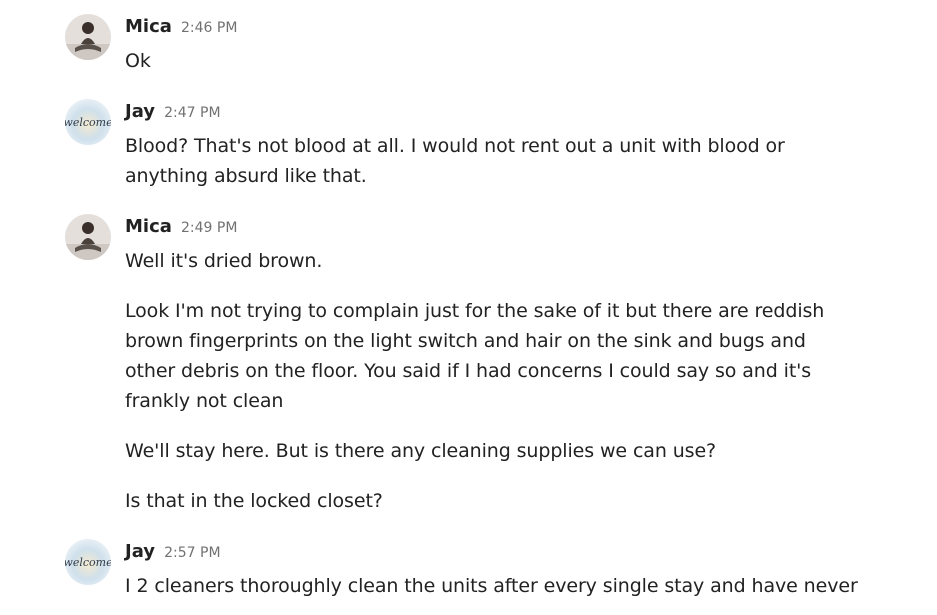 The height and width of the screenshot is (615, 937). I want to click on message-text: Is that in the locked closet?, so click(254, 501).